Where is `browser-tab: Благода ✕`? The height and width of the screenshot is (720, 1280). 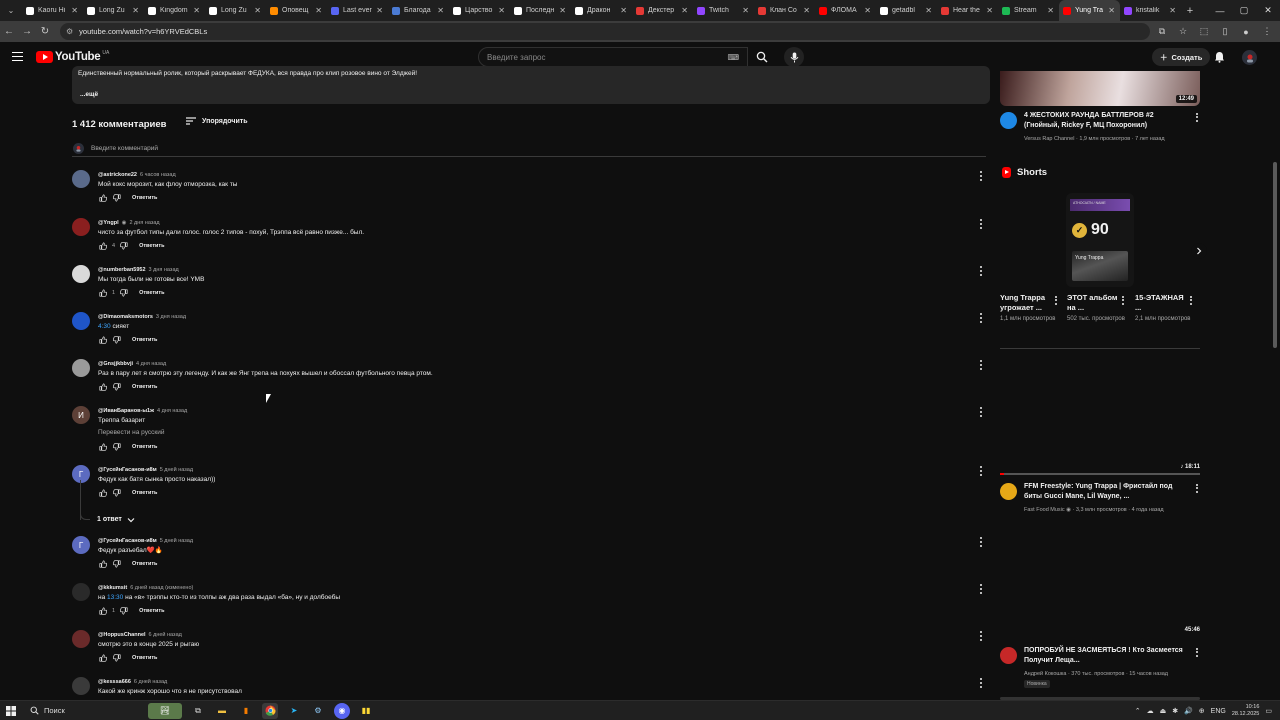 browser-tab: Благода ✕ is located at coordinates (418, 10).